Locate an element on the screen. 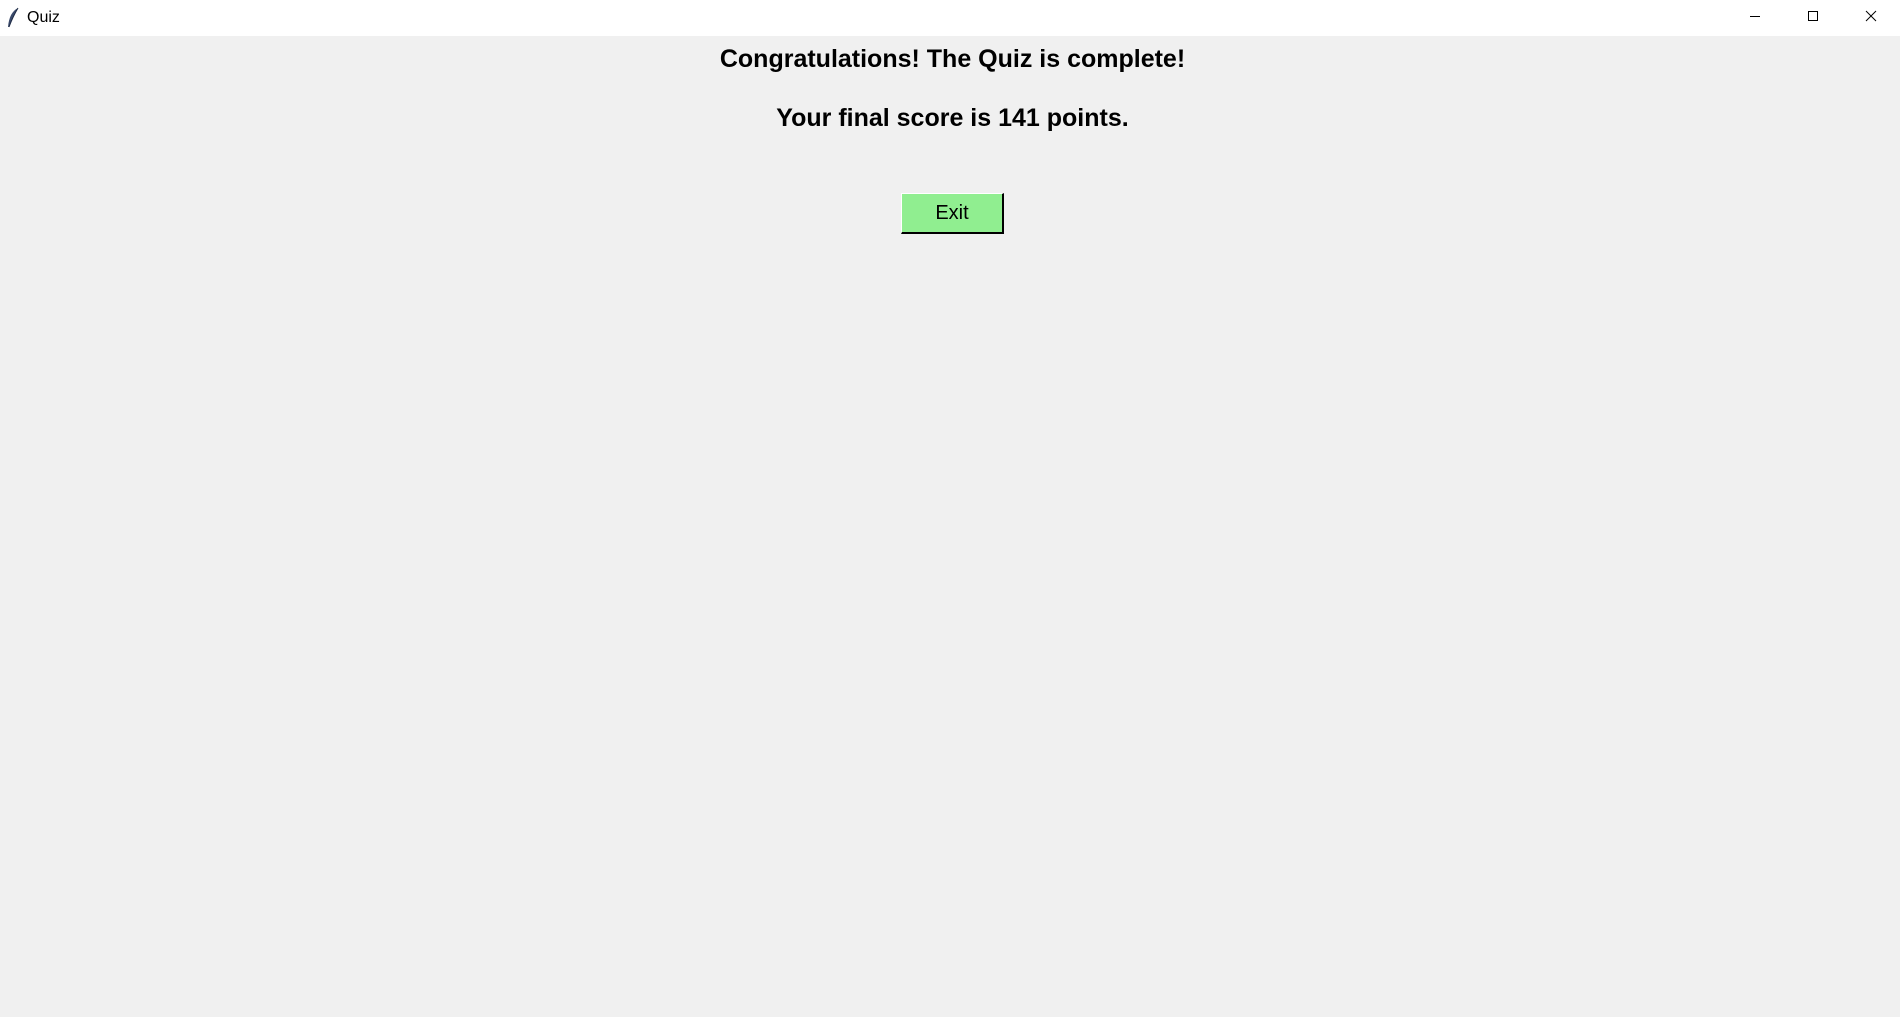 This screenshot has height=1017, width=1900. close-icon is located at coordinates (1871, 18).